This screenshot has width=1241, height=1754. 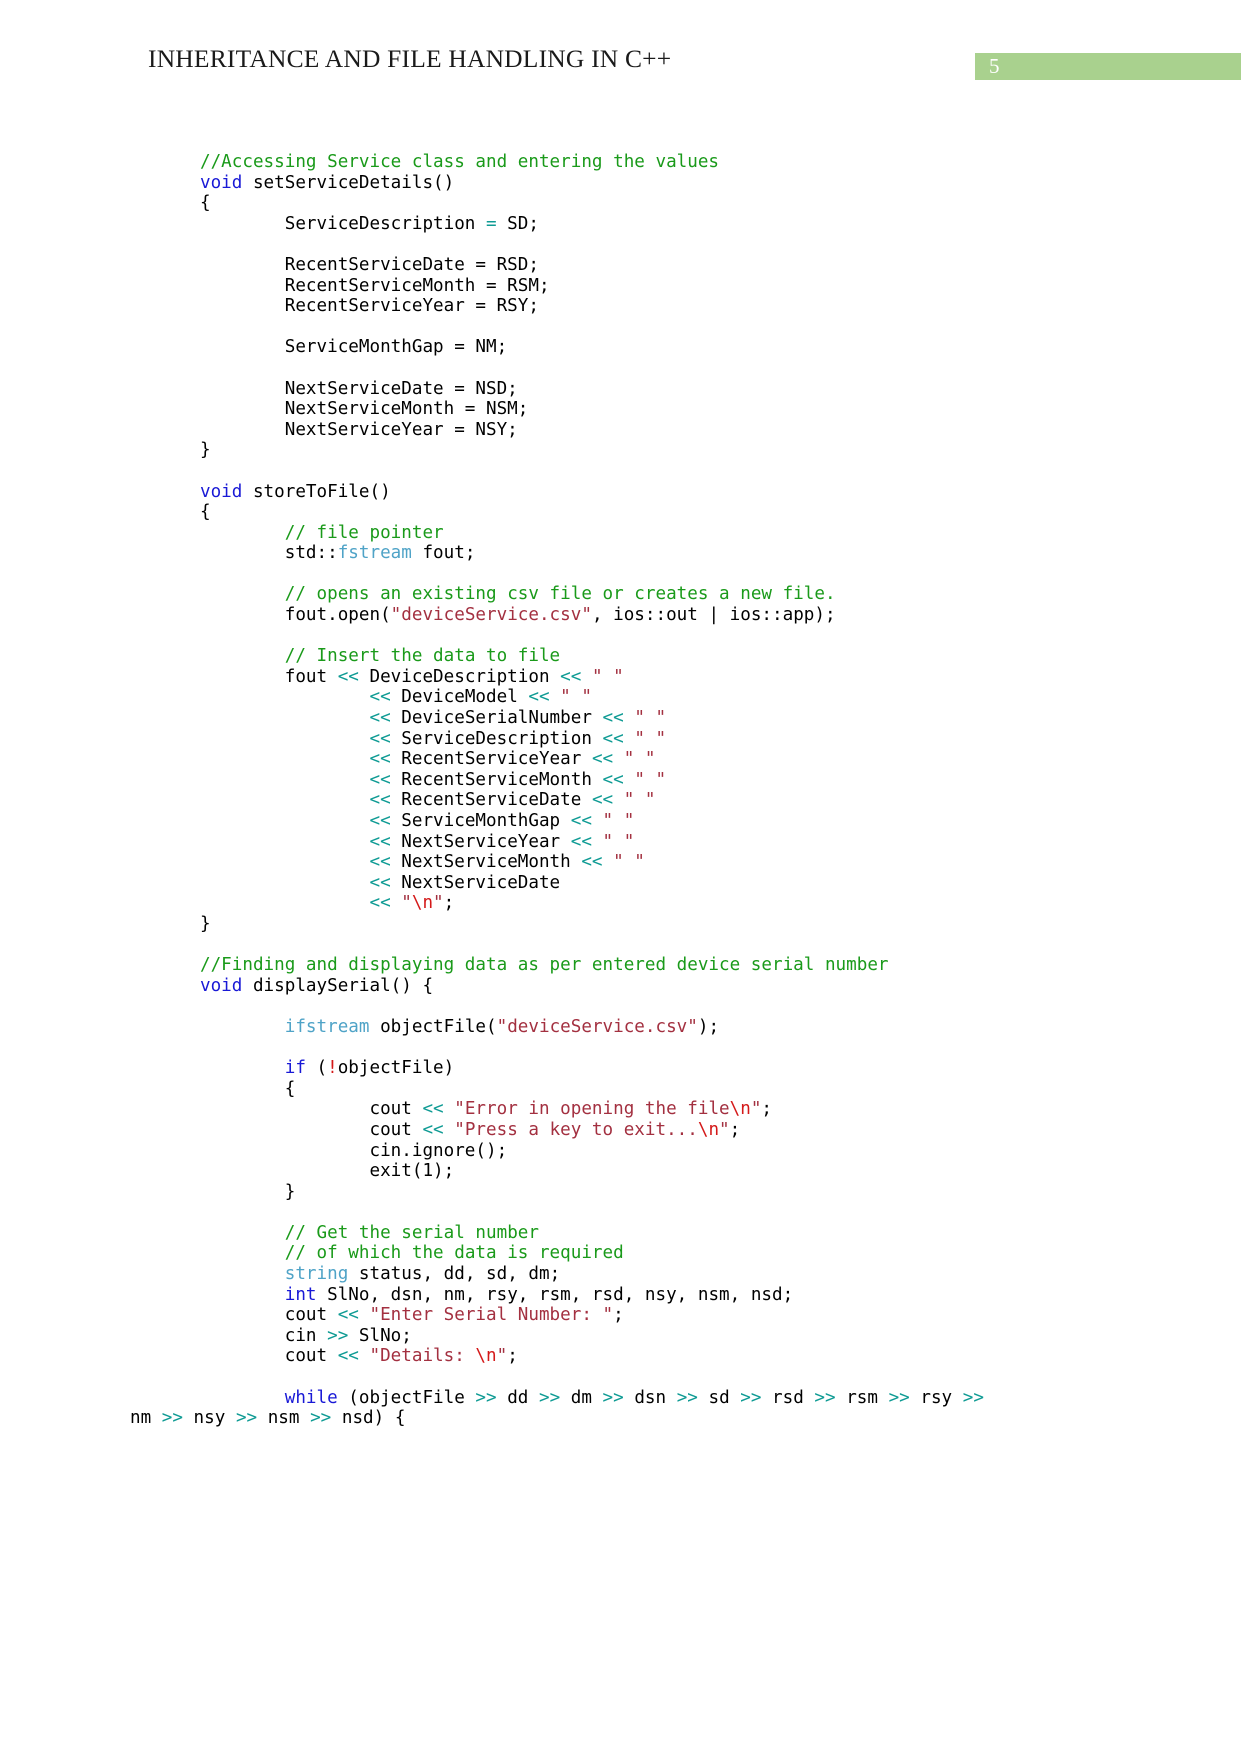 I want to click on code-line: << RecentServiceMonth << " ", so click(x=518, y=779).